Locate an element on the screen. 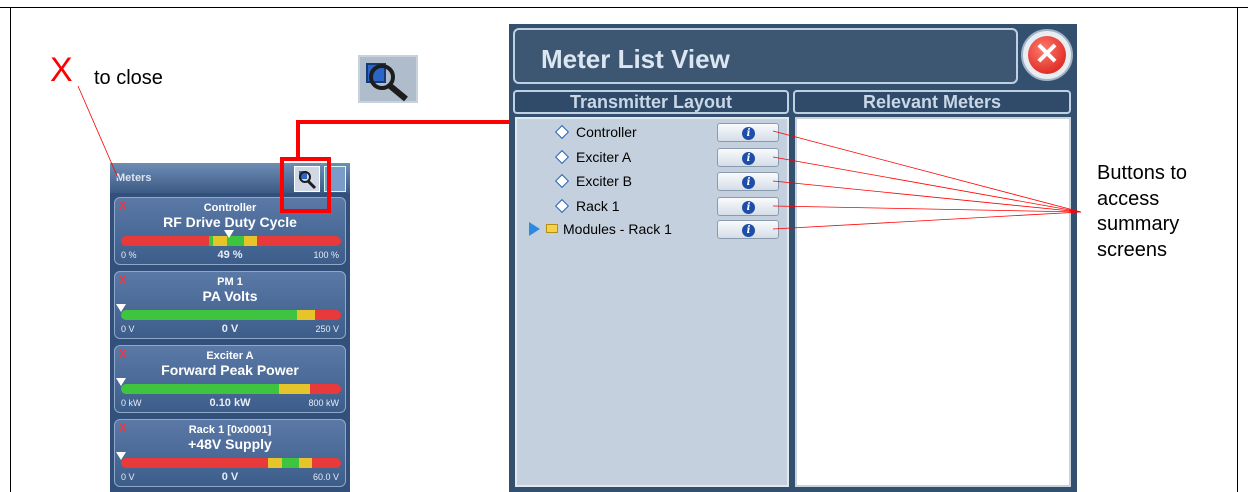 This screenshot has height=492, width=1248. meter-widget: X PM 1 PA Volts 0 V0 V 250 V is located at coordinates (230, 305).